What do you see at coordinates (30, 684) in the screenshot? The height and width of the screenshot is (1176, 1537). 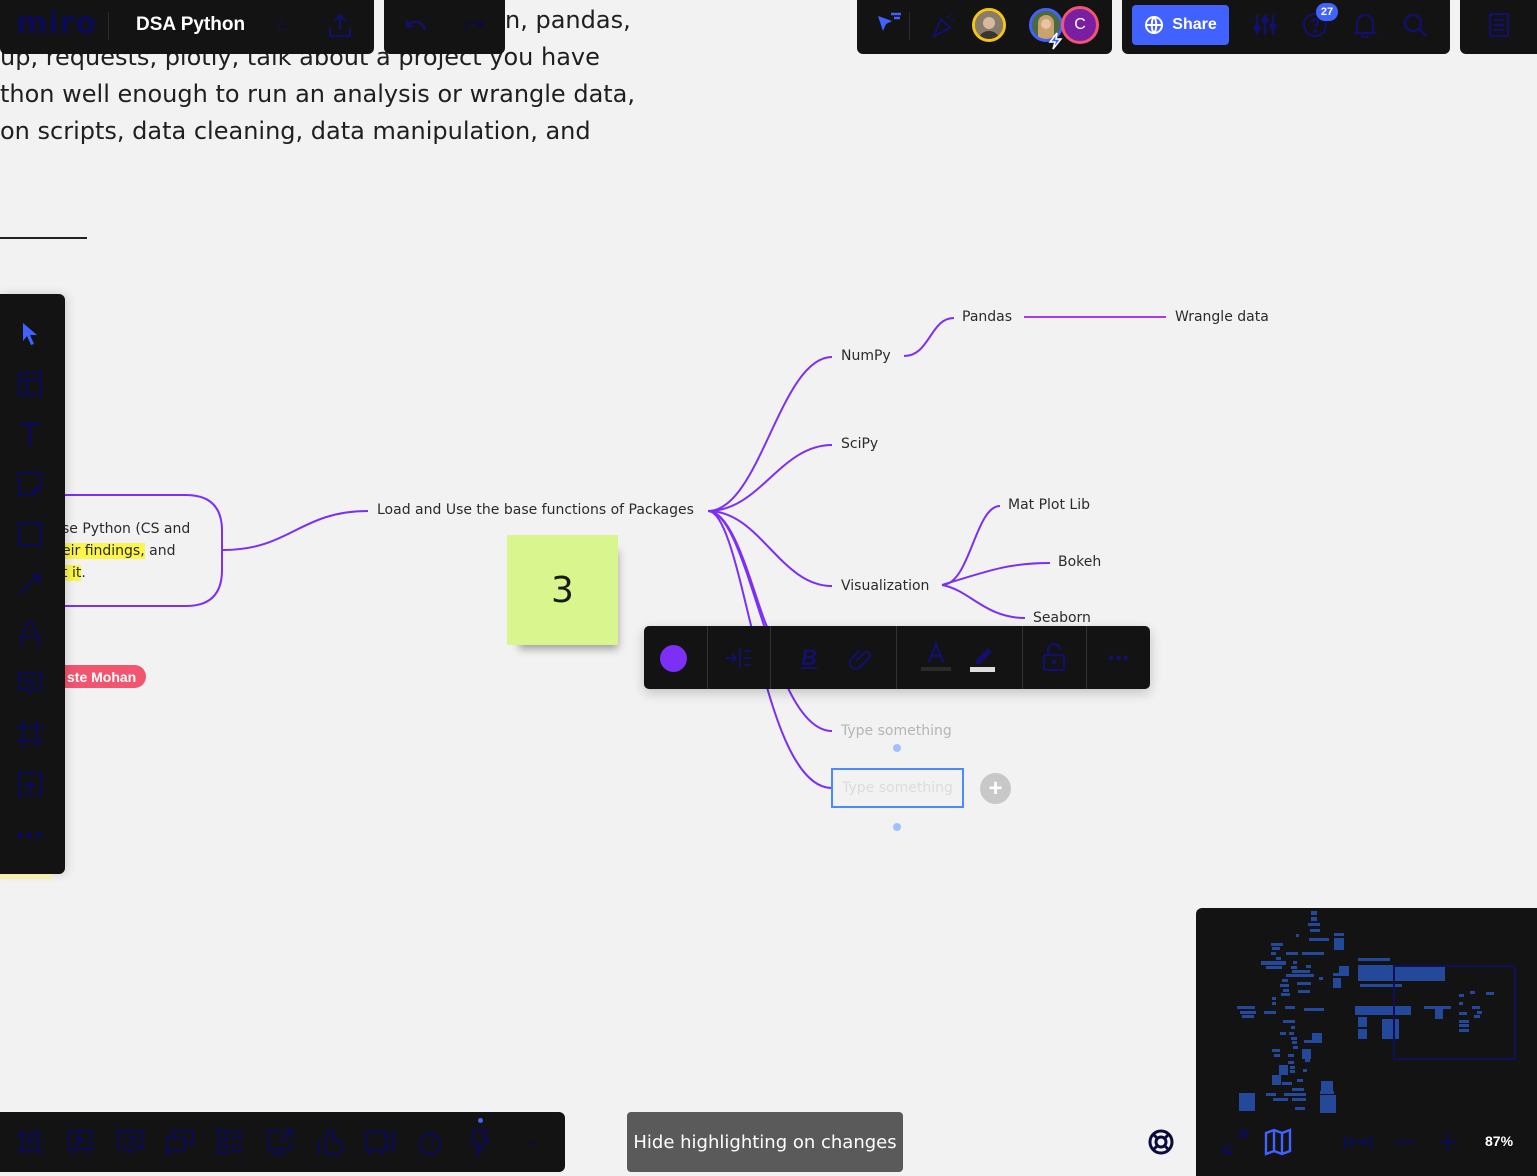 I see `comment-tool` at bounding box center [30, 684].